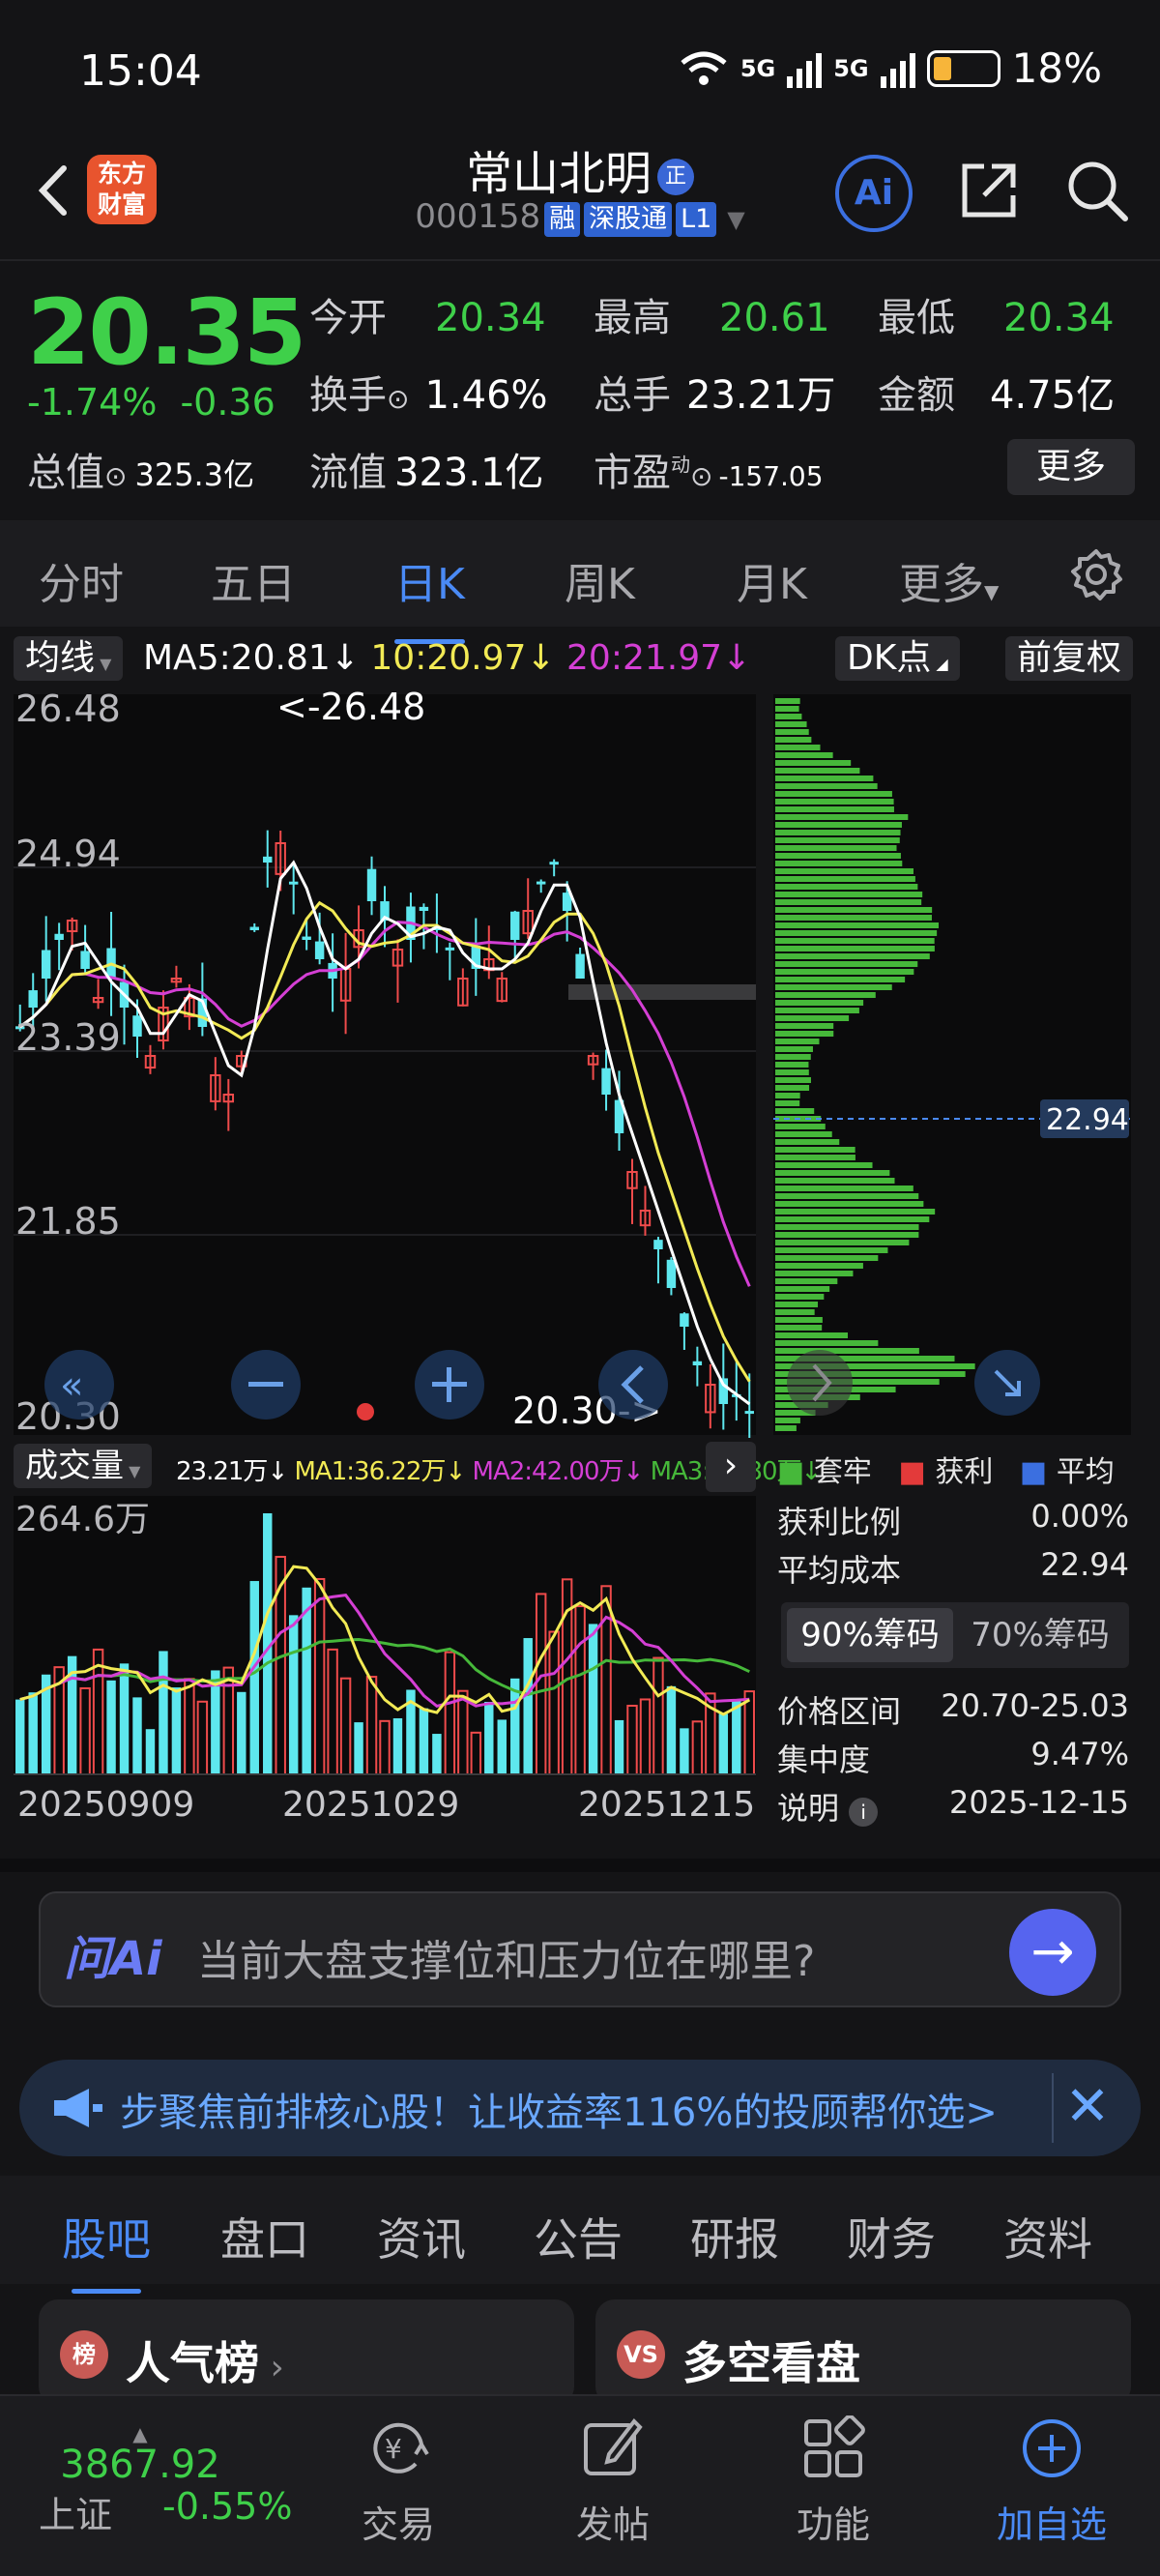  Describe the element at coordinates (774, 318) in the screenshot. I see `high-value: 20.61` at that location.